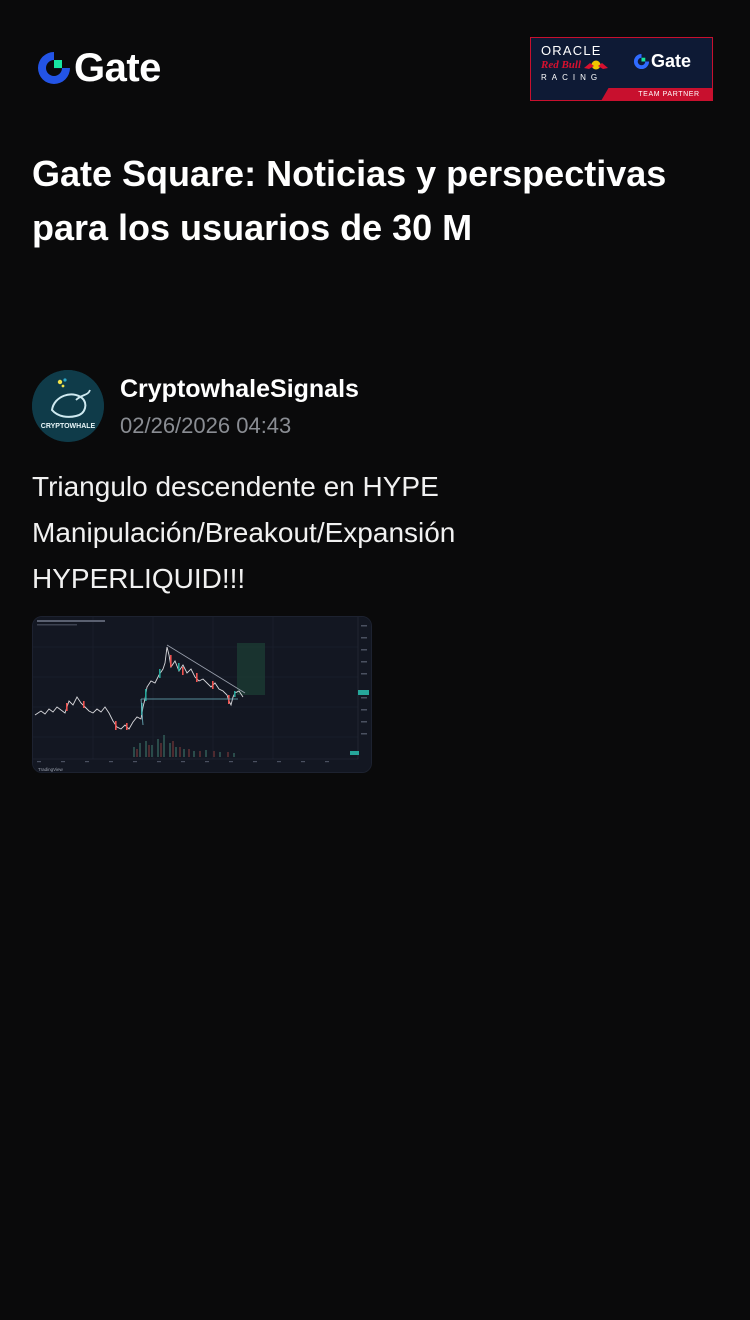 This screenshot has height=1320, width=750. I want to click on author-name: CryptowhaleSignals, so click(239, 389).